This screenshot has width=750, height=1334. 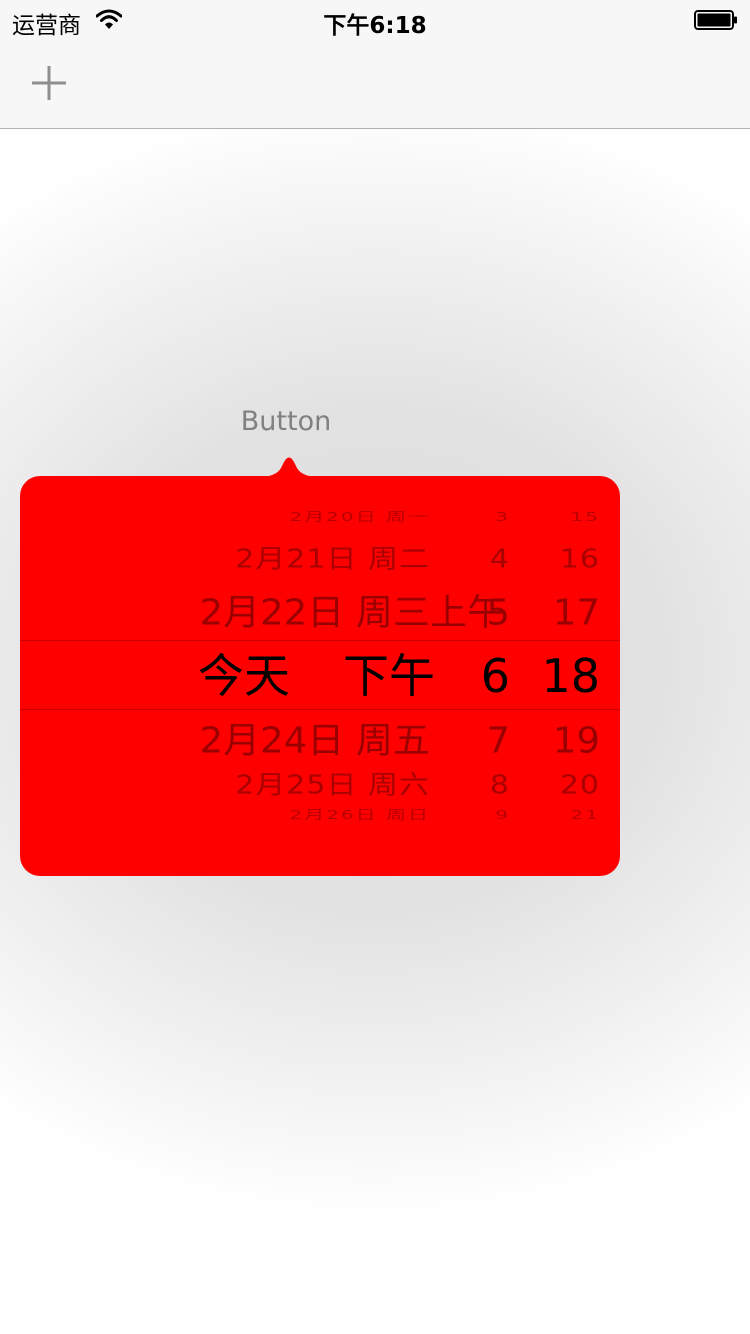 I want to click on picker-row: 2月25日 周六 8 20, so click(x=320, y=784).